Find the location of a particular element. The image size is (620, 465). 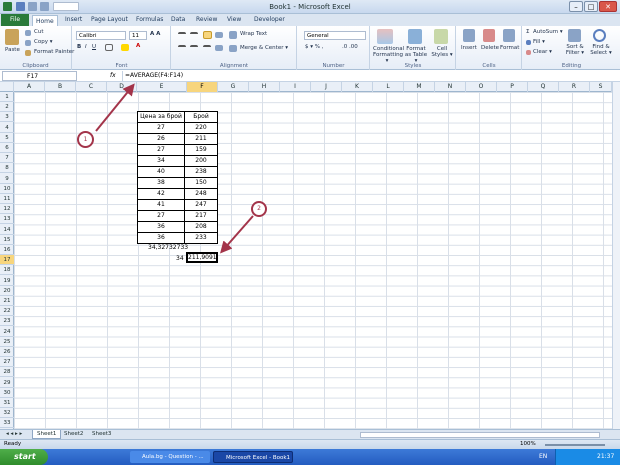

annotation-arrows is located at coordinates (174, 168).